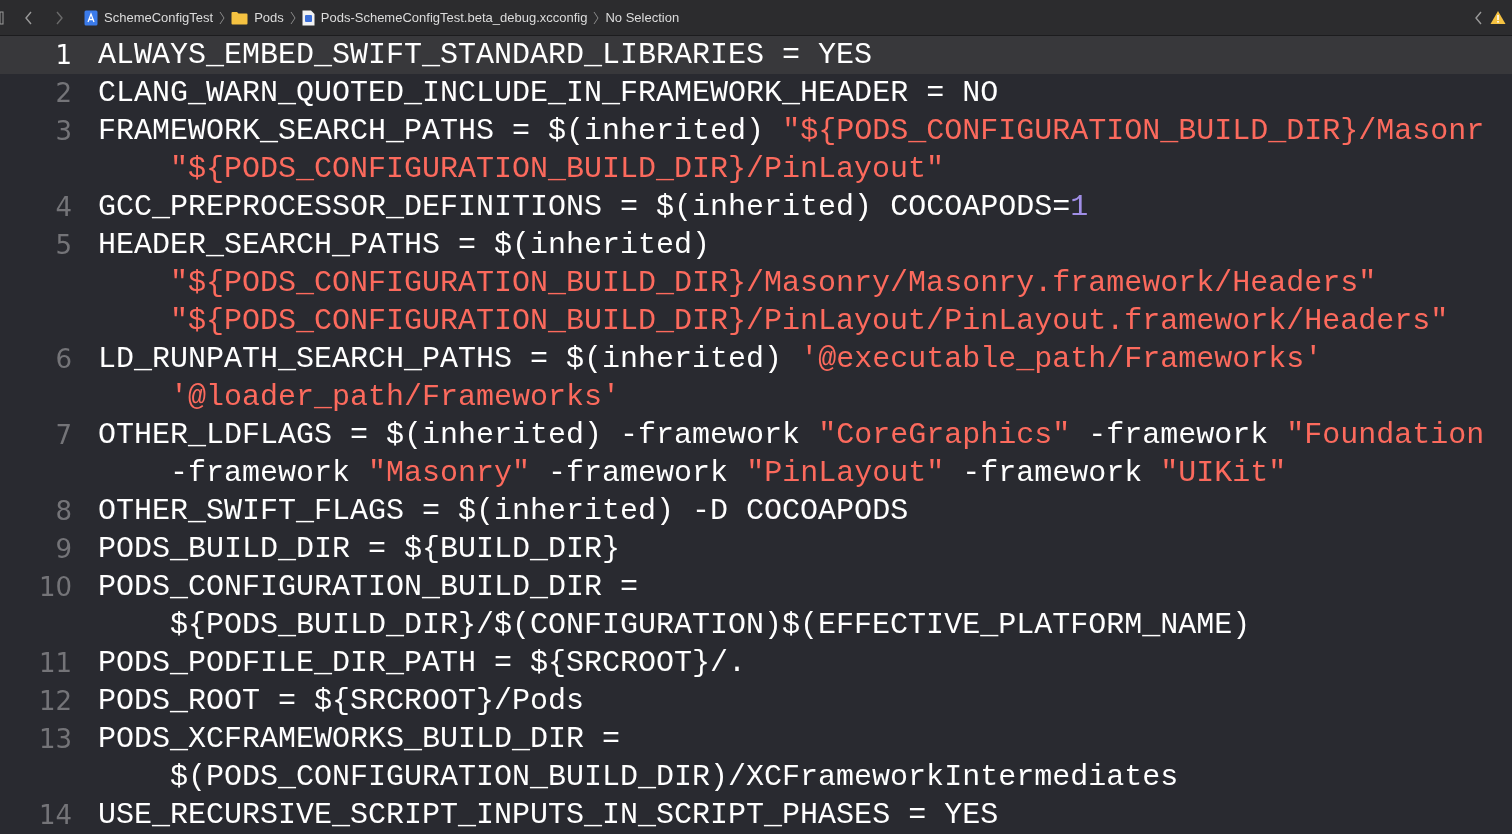  What do you see at coordinates (63, 207) in the screenshot?
I see `line-number: 4` at bounding box center [63, 207].